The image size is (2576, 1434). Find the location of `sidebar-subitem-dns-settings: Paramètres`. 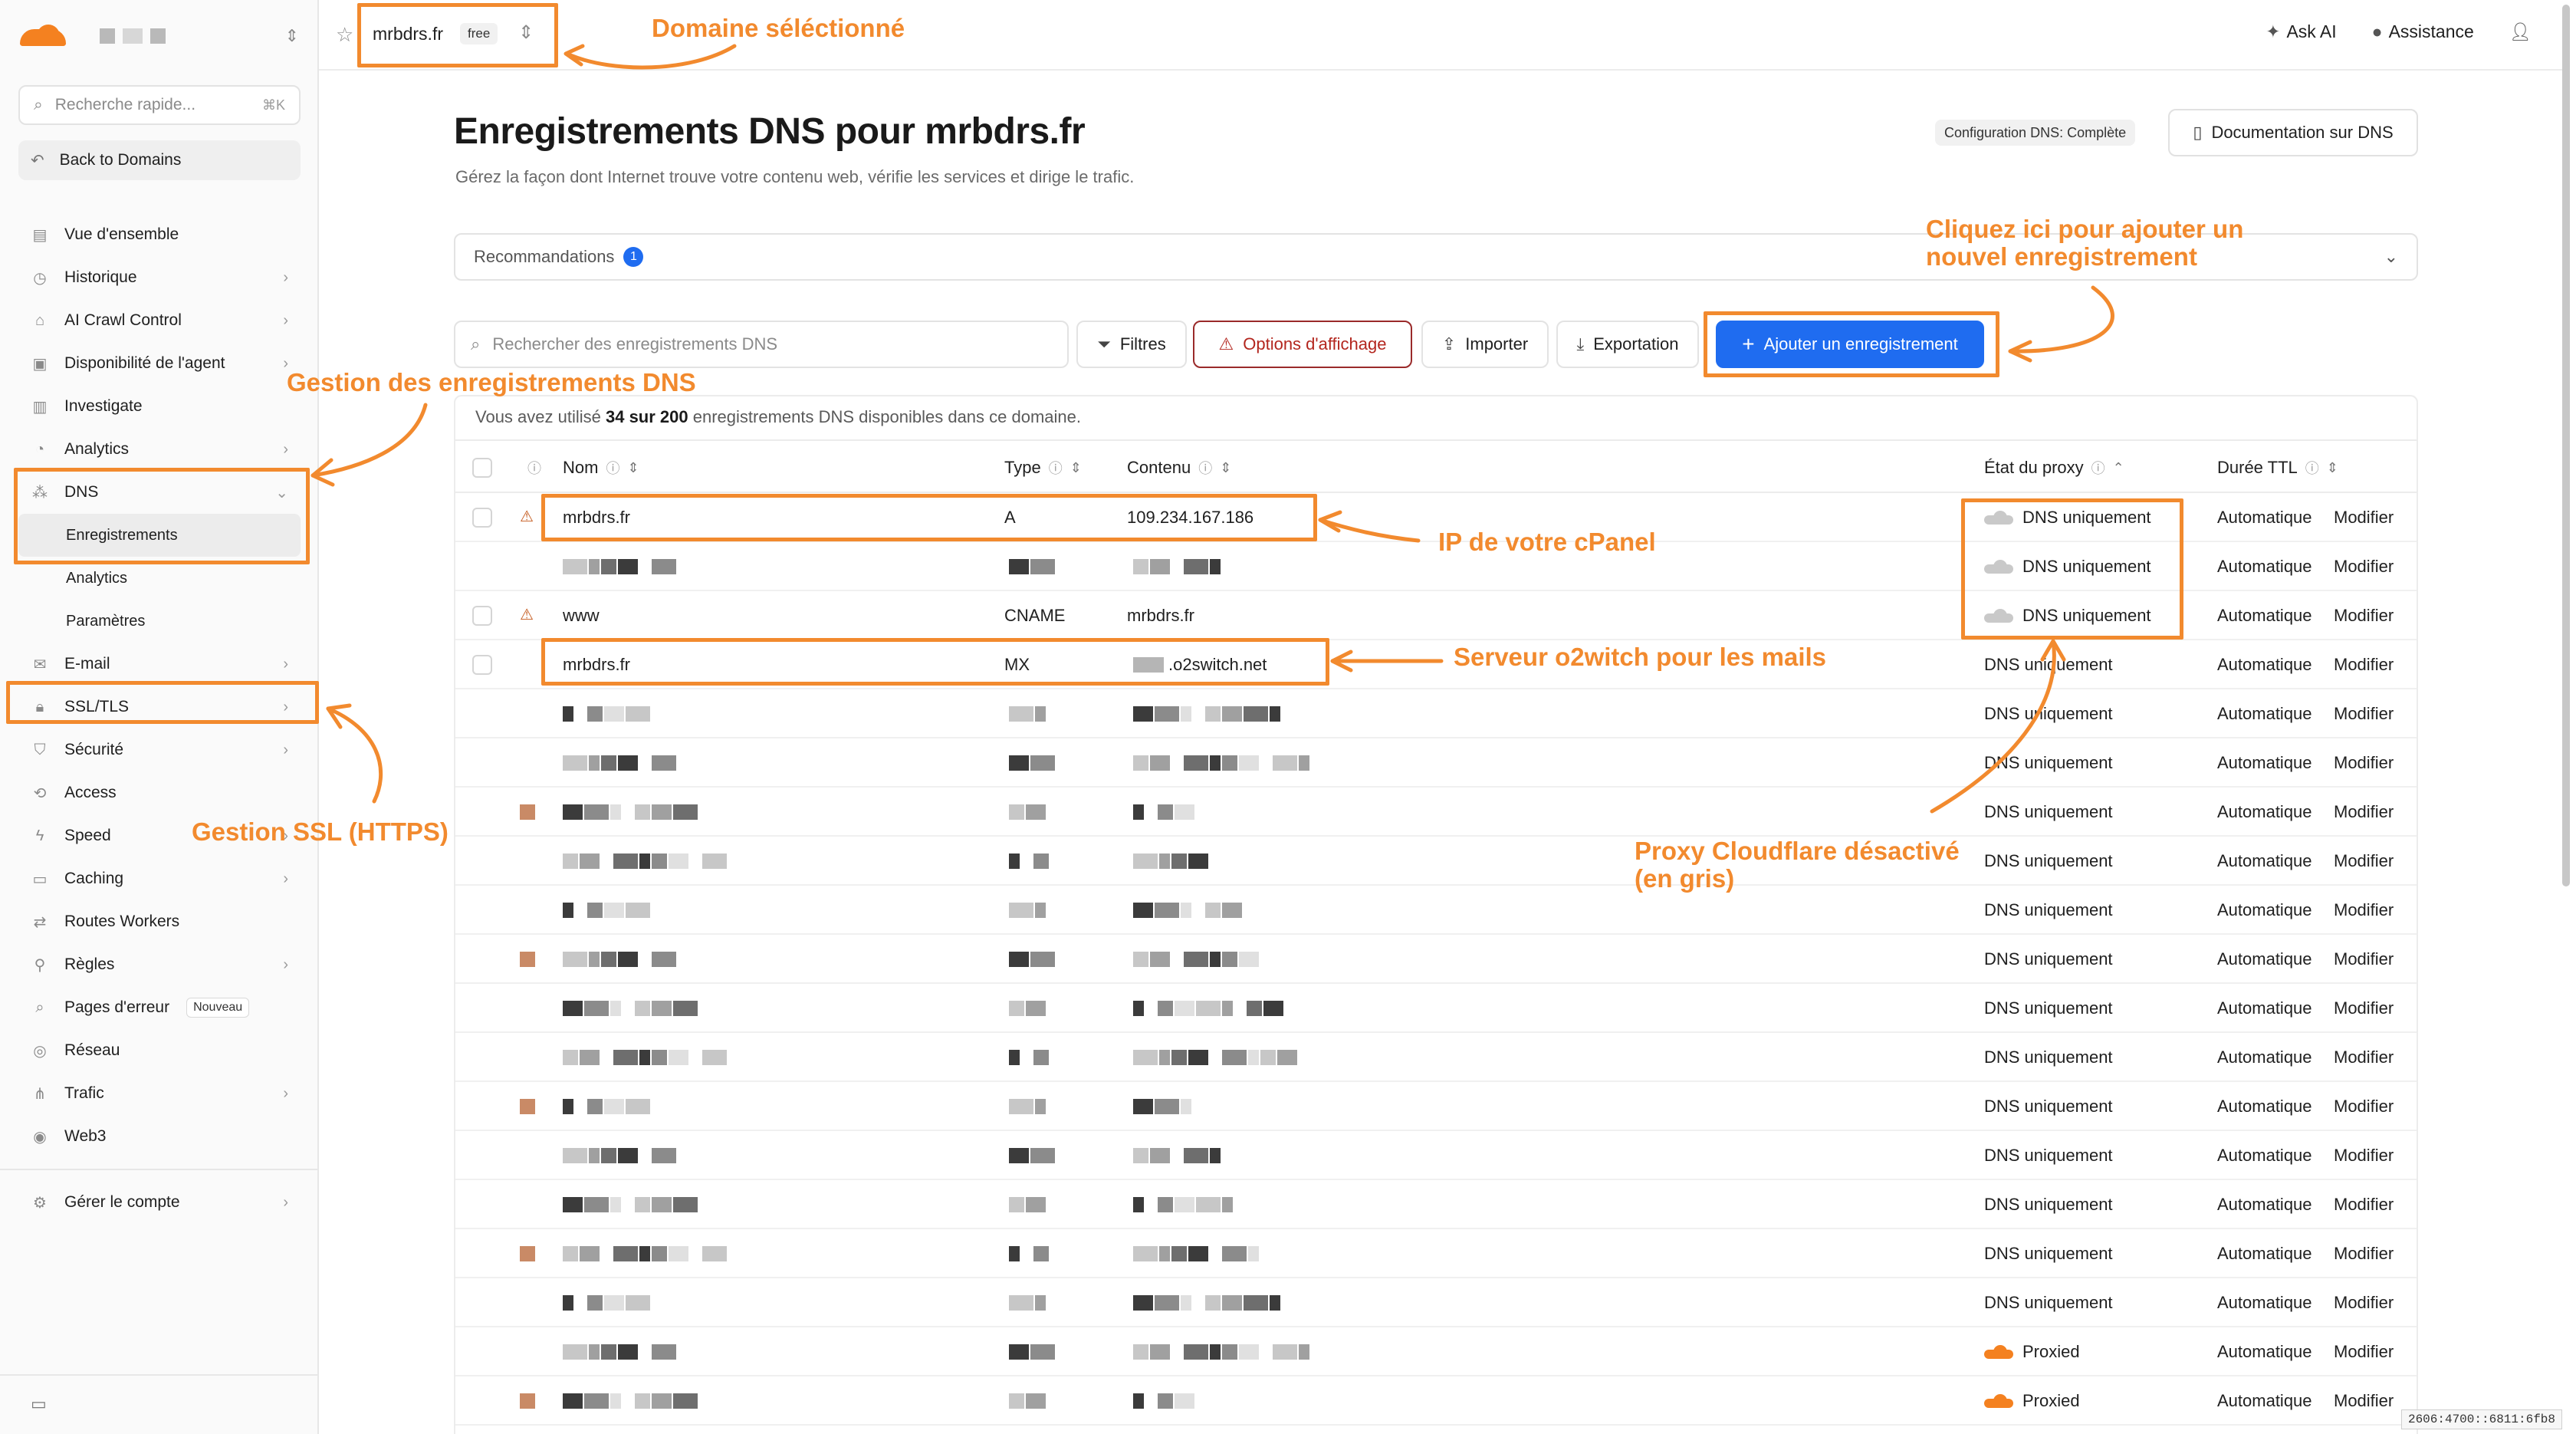

sidebar-subitem-dns-settings: Paramètres is located at coordinates (159, 621).